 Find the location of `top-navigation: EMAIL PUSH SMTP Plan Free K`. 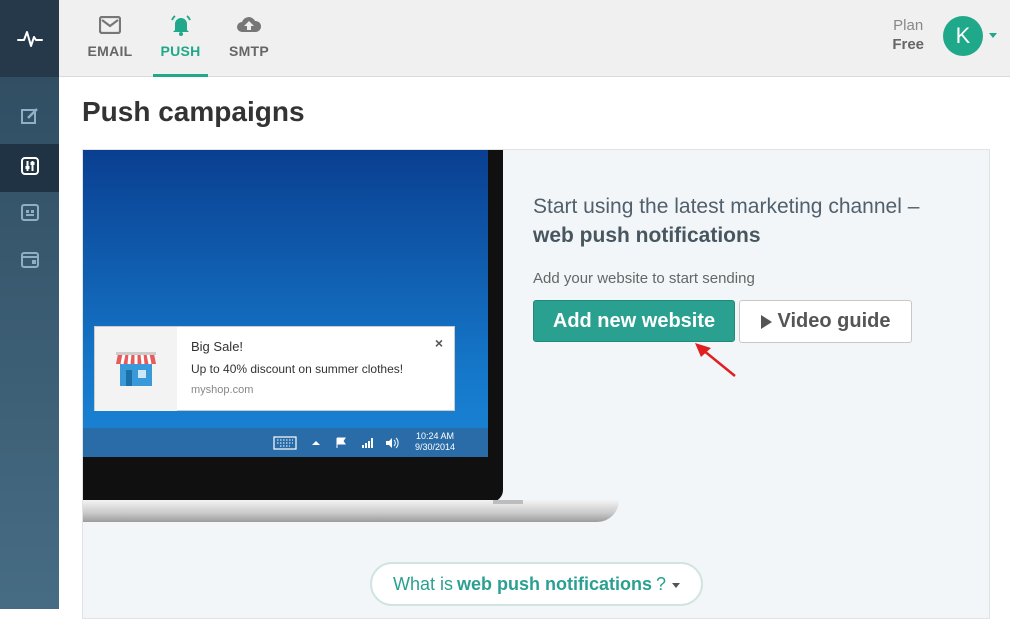

top-navigation: EMAIL PUSH SMTP Plan Free K is located at coordinates (534, 38).